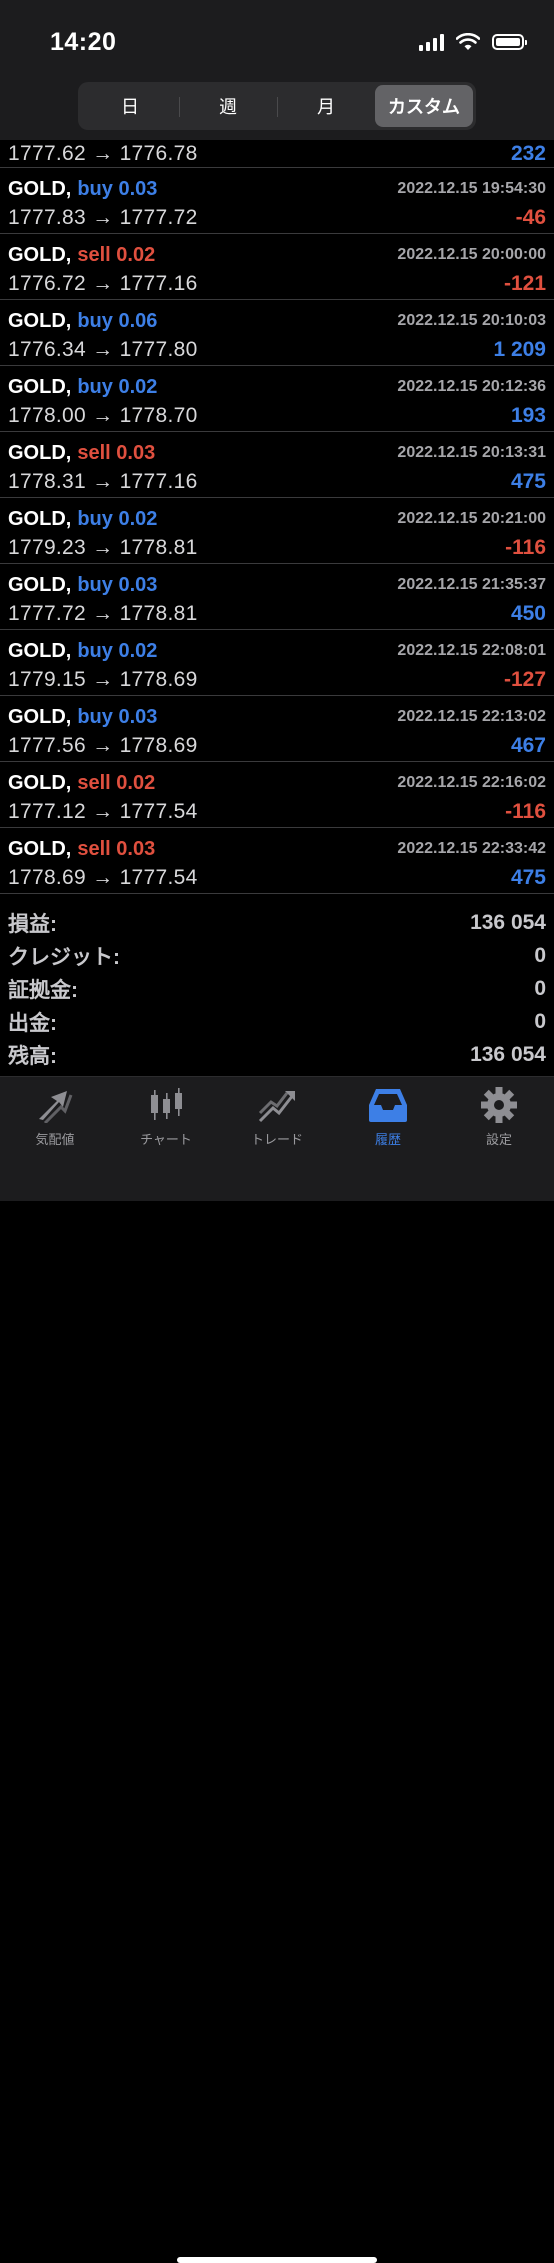 The image size is (554, 2263). Describe the element at coordinates (32, 924) in the screenshot. I see `summary-label: 損益:` at that location.